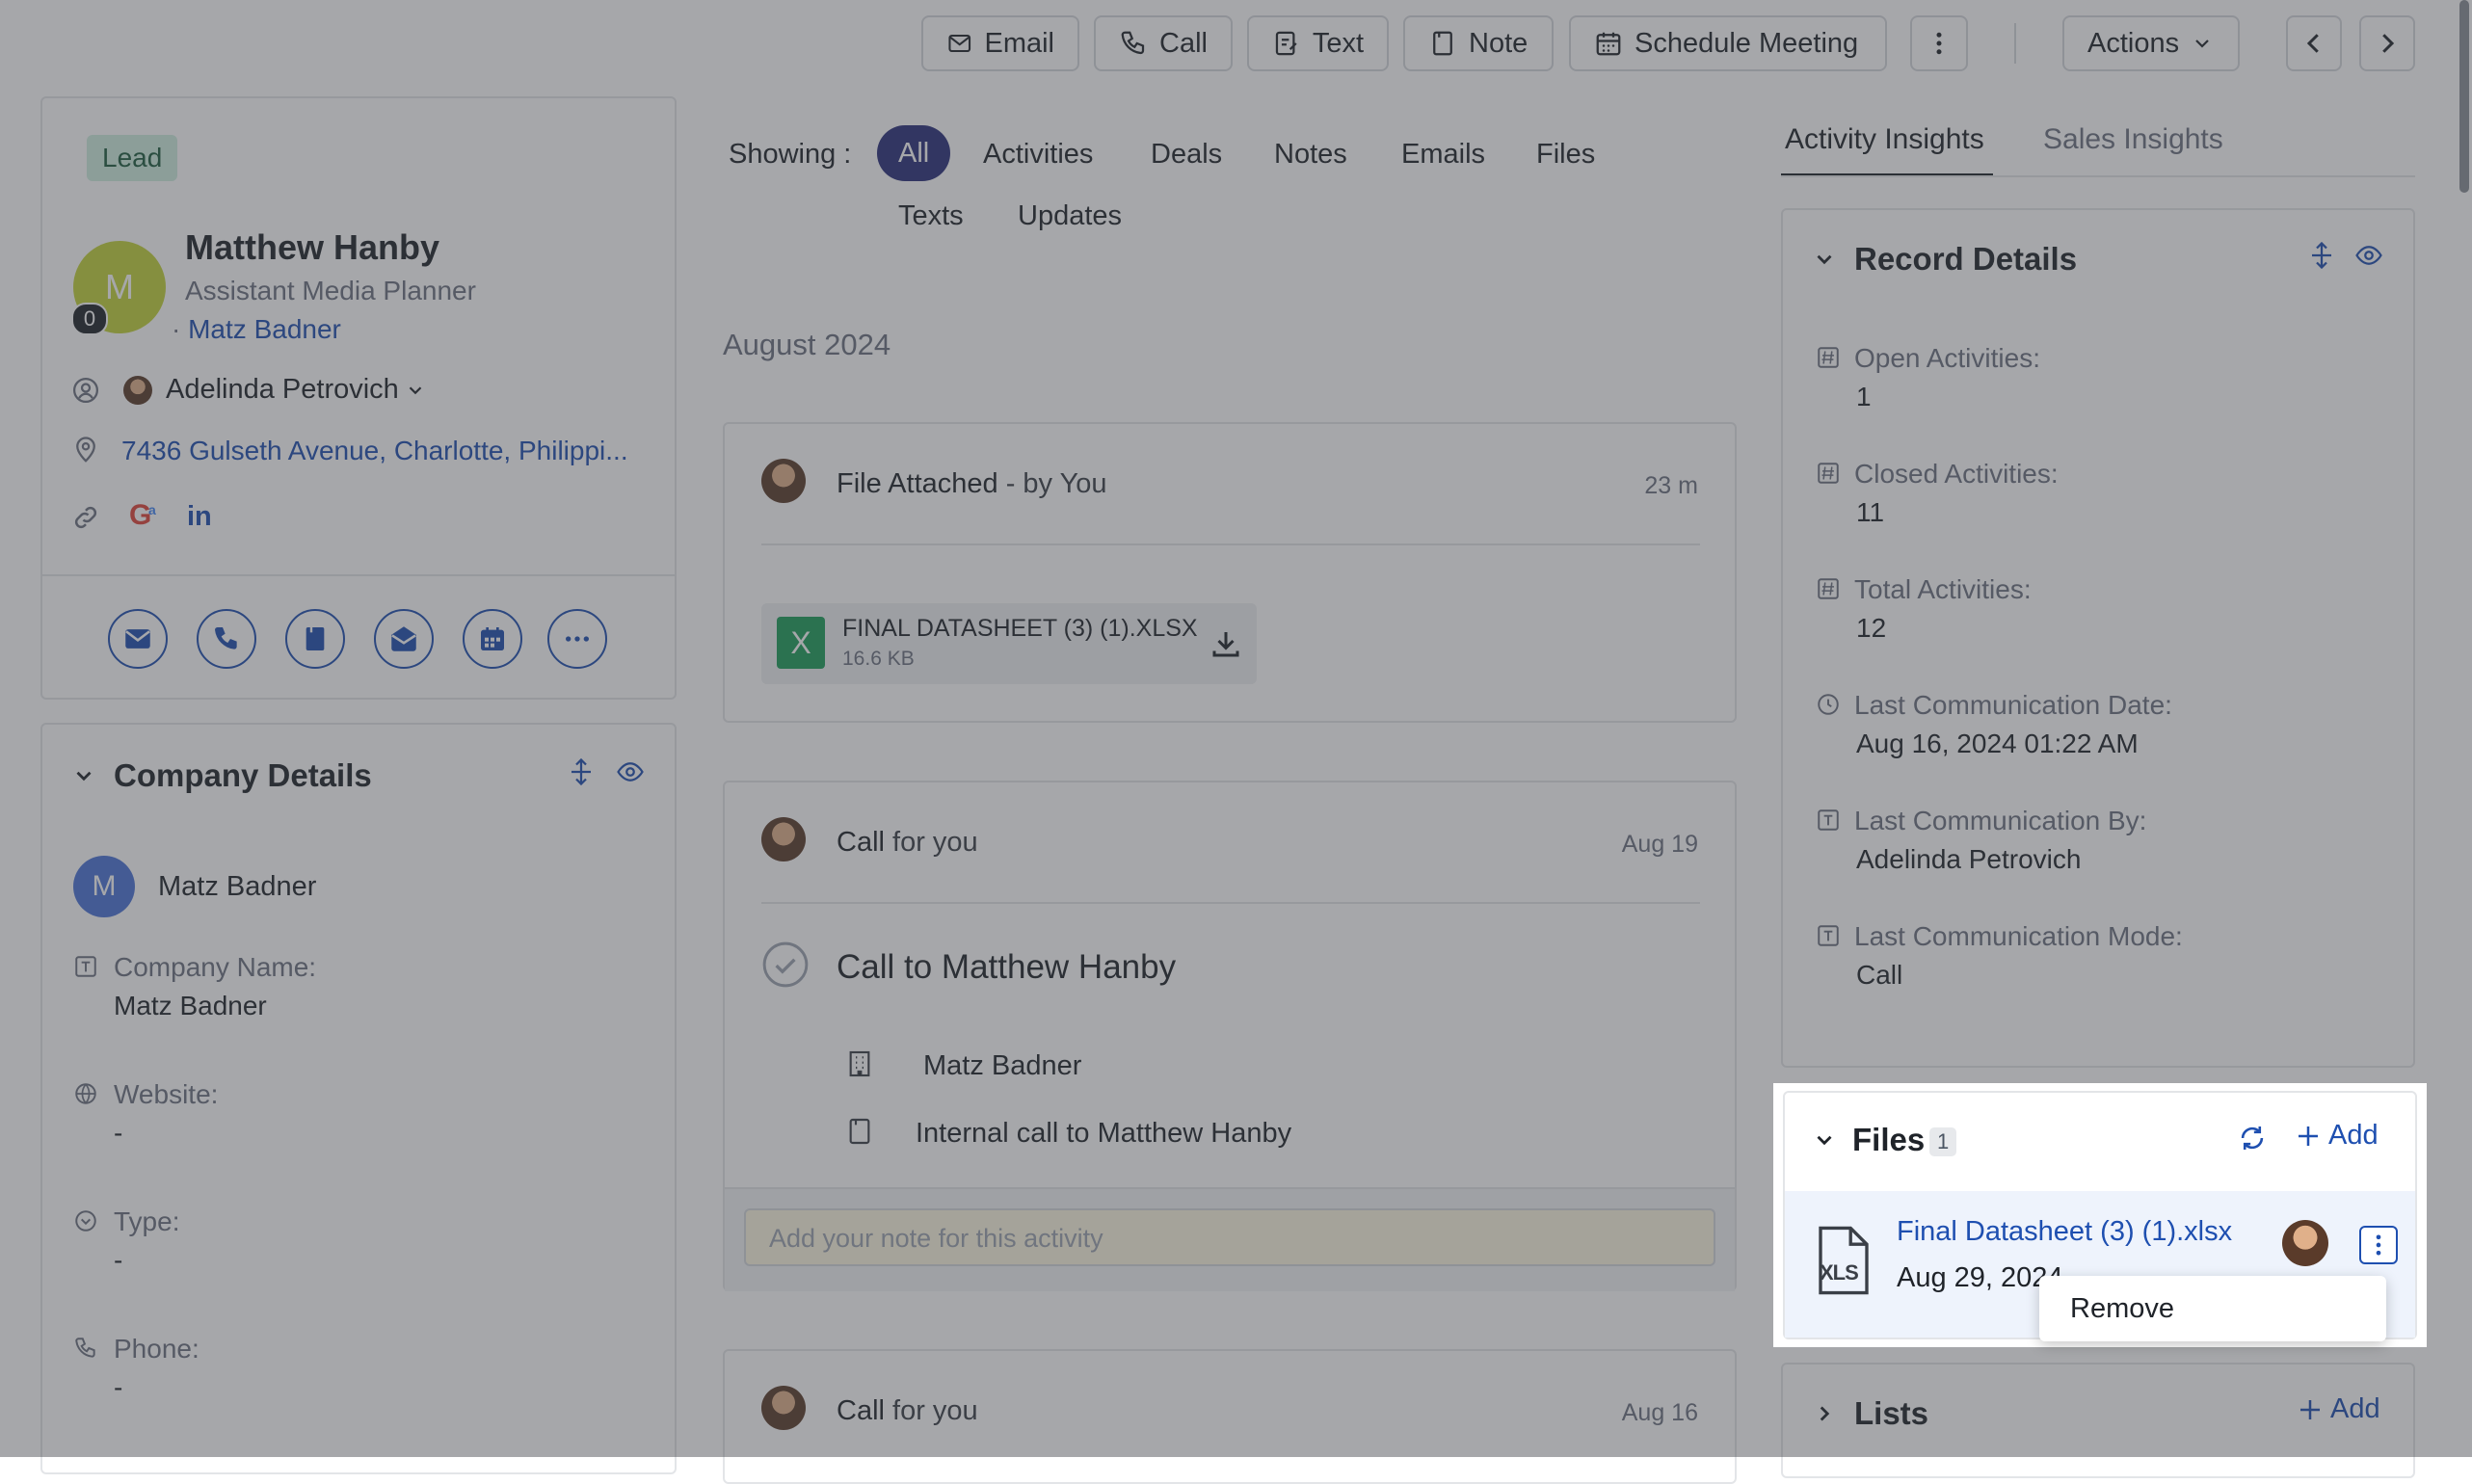 This screenshot has height=1484, width=2472. I want to click on file-options-button, so click(2379, 1245).